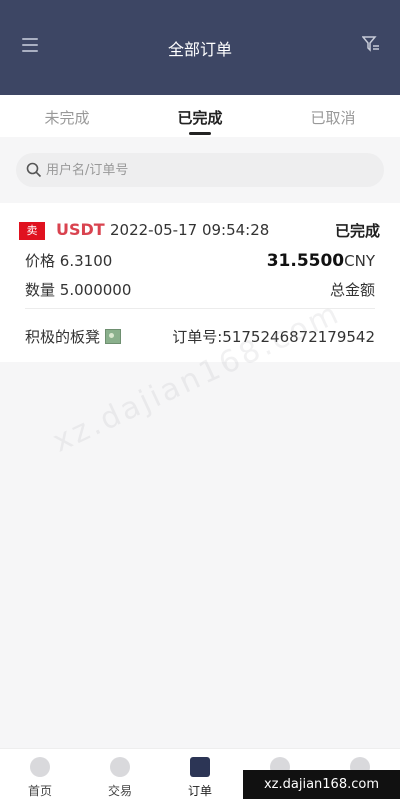  What do you see at coordinates (113, 336) in the screenshot?
I see `avatar-image-icon` at bounding box center [113, 336].